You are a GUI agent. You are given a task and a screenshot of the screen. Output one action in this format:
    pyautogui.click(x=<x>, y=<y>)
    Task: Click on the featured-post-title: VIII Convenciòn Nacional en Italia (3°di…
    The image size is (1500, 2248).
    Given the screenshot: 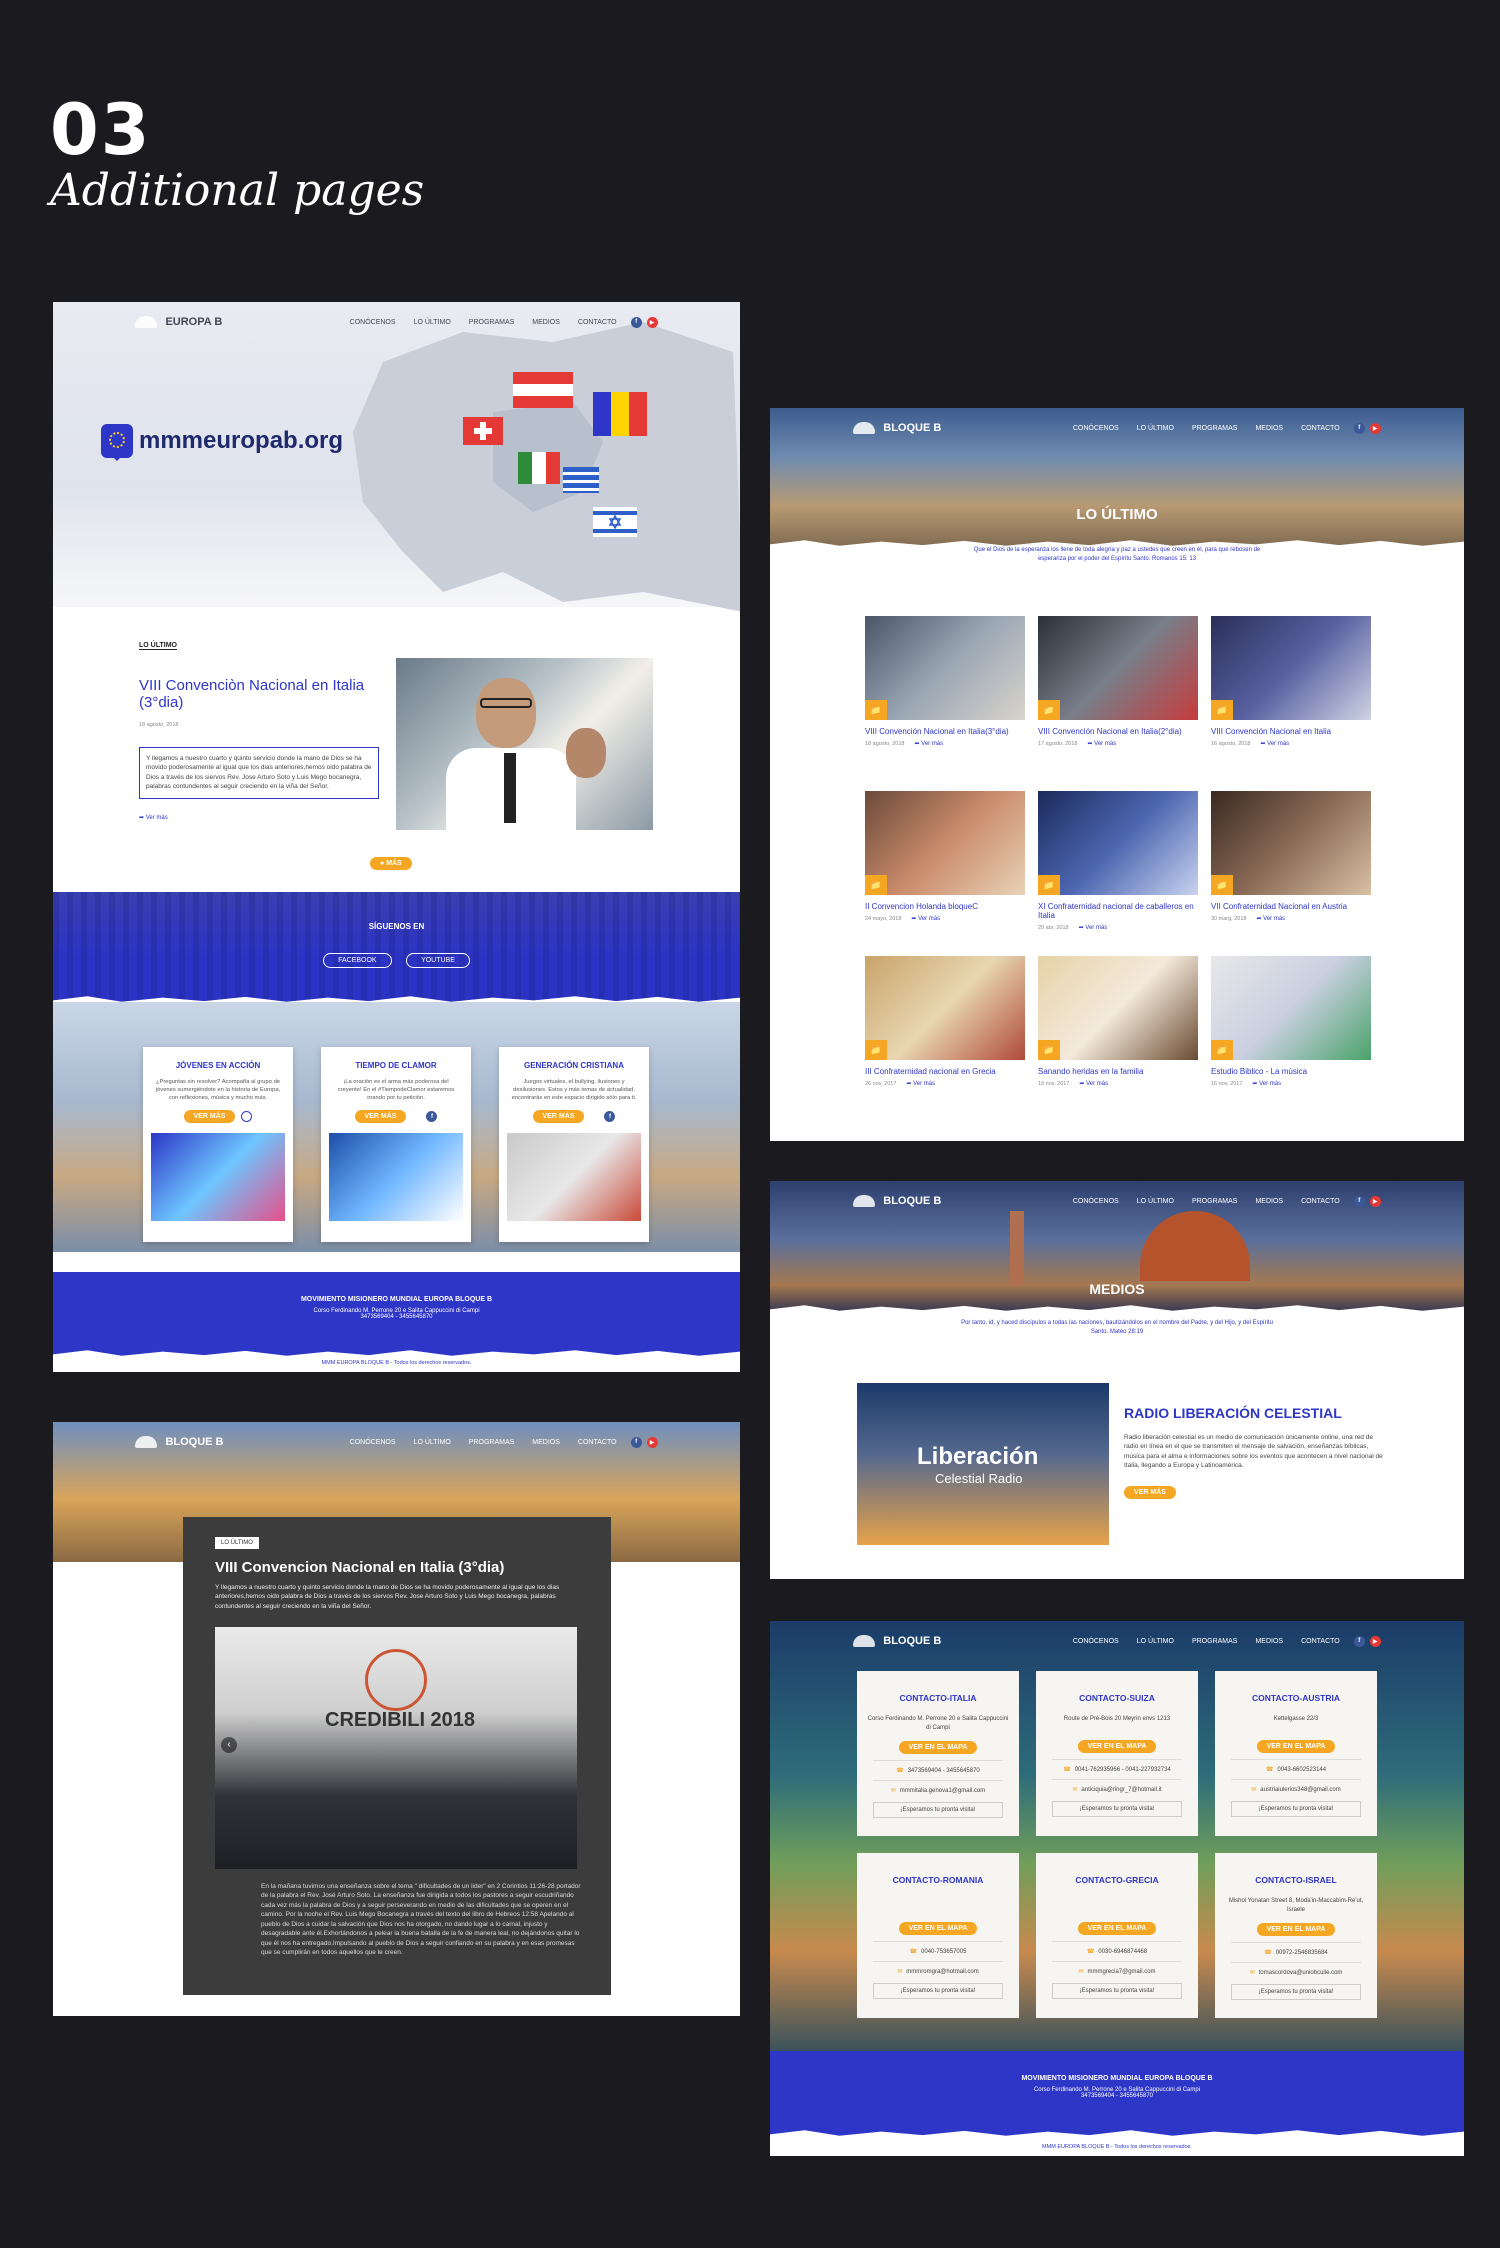 What is the action you would take?
    pyautogui.click(x=254, y=694)
    